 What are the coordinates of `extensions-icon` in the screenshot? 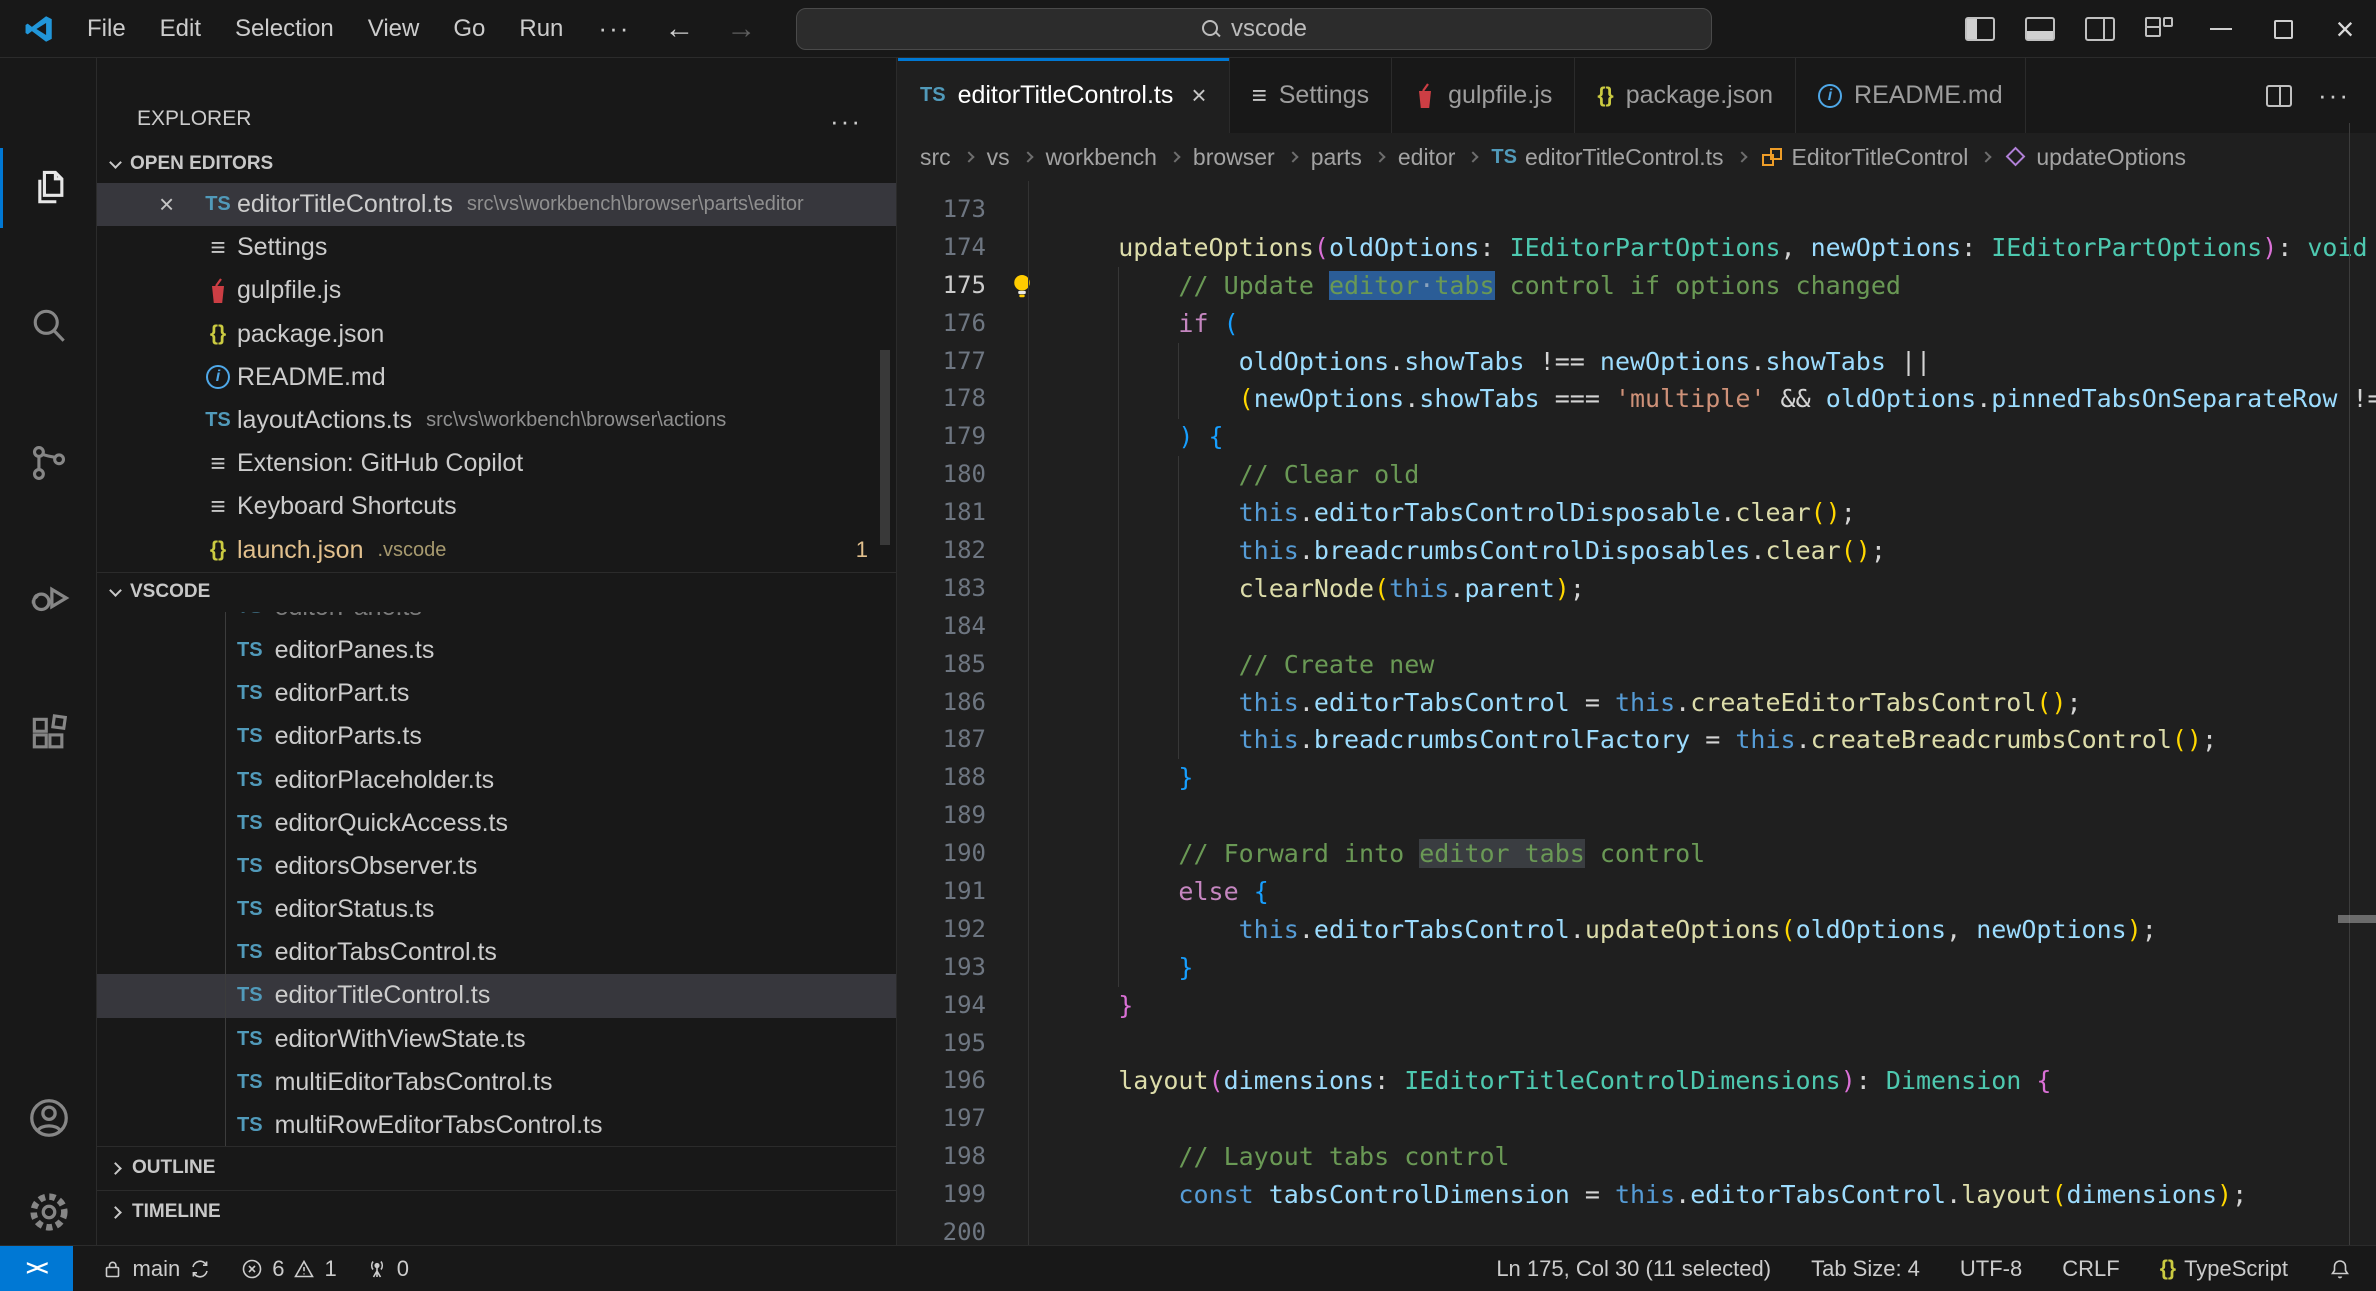 It's located at (48, 734).